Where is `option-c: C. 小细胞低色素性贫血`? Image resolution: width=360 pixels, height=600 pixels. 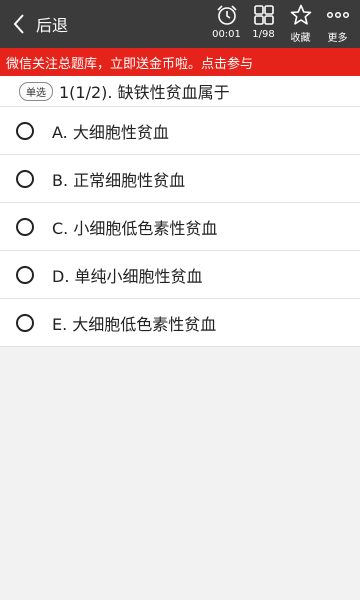 option-c: C. 小细胞低色素性贫血 is located at coordinates (180, 227).